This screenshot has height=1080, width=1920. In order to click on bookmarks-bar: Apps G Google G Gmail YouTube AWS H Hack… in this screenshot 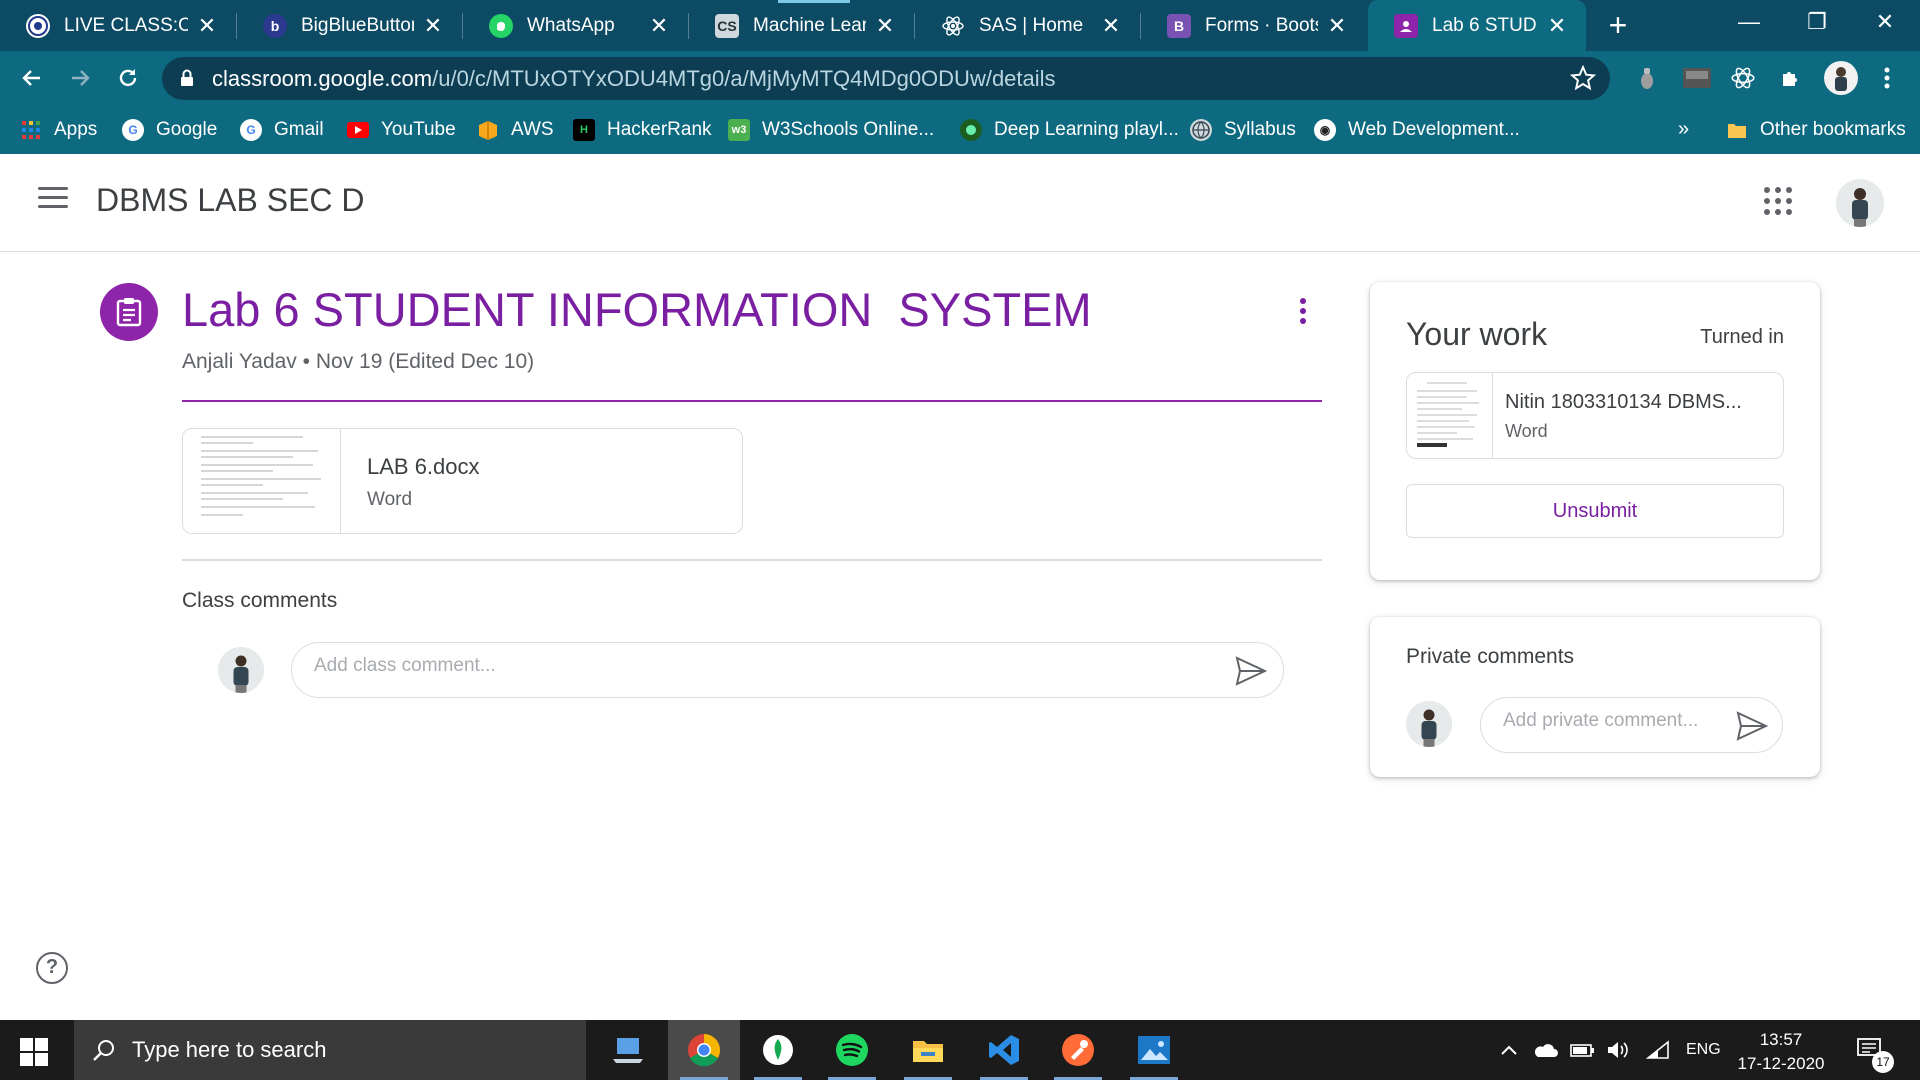, I will do `click(960, 129)`.